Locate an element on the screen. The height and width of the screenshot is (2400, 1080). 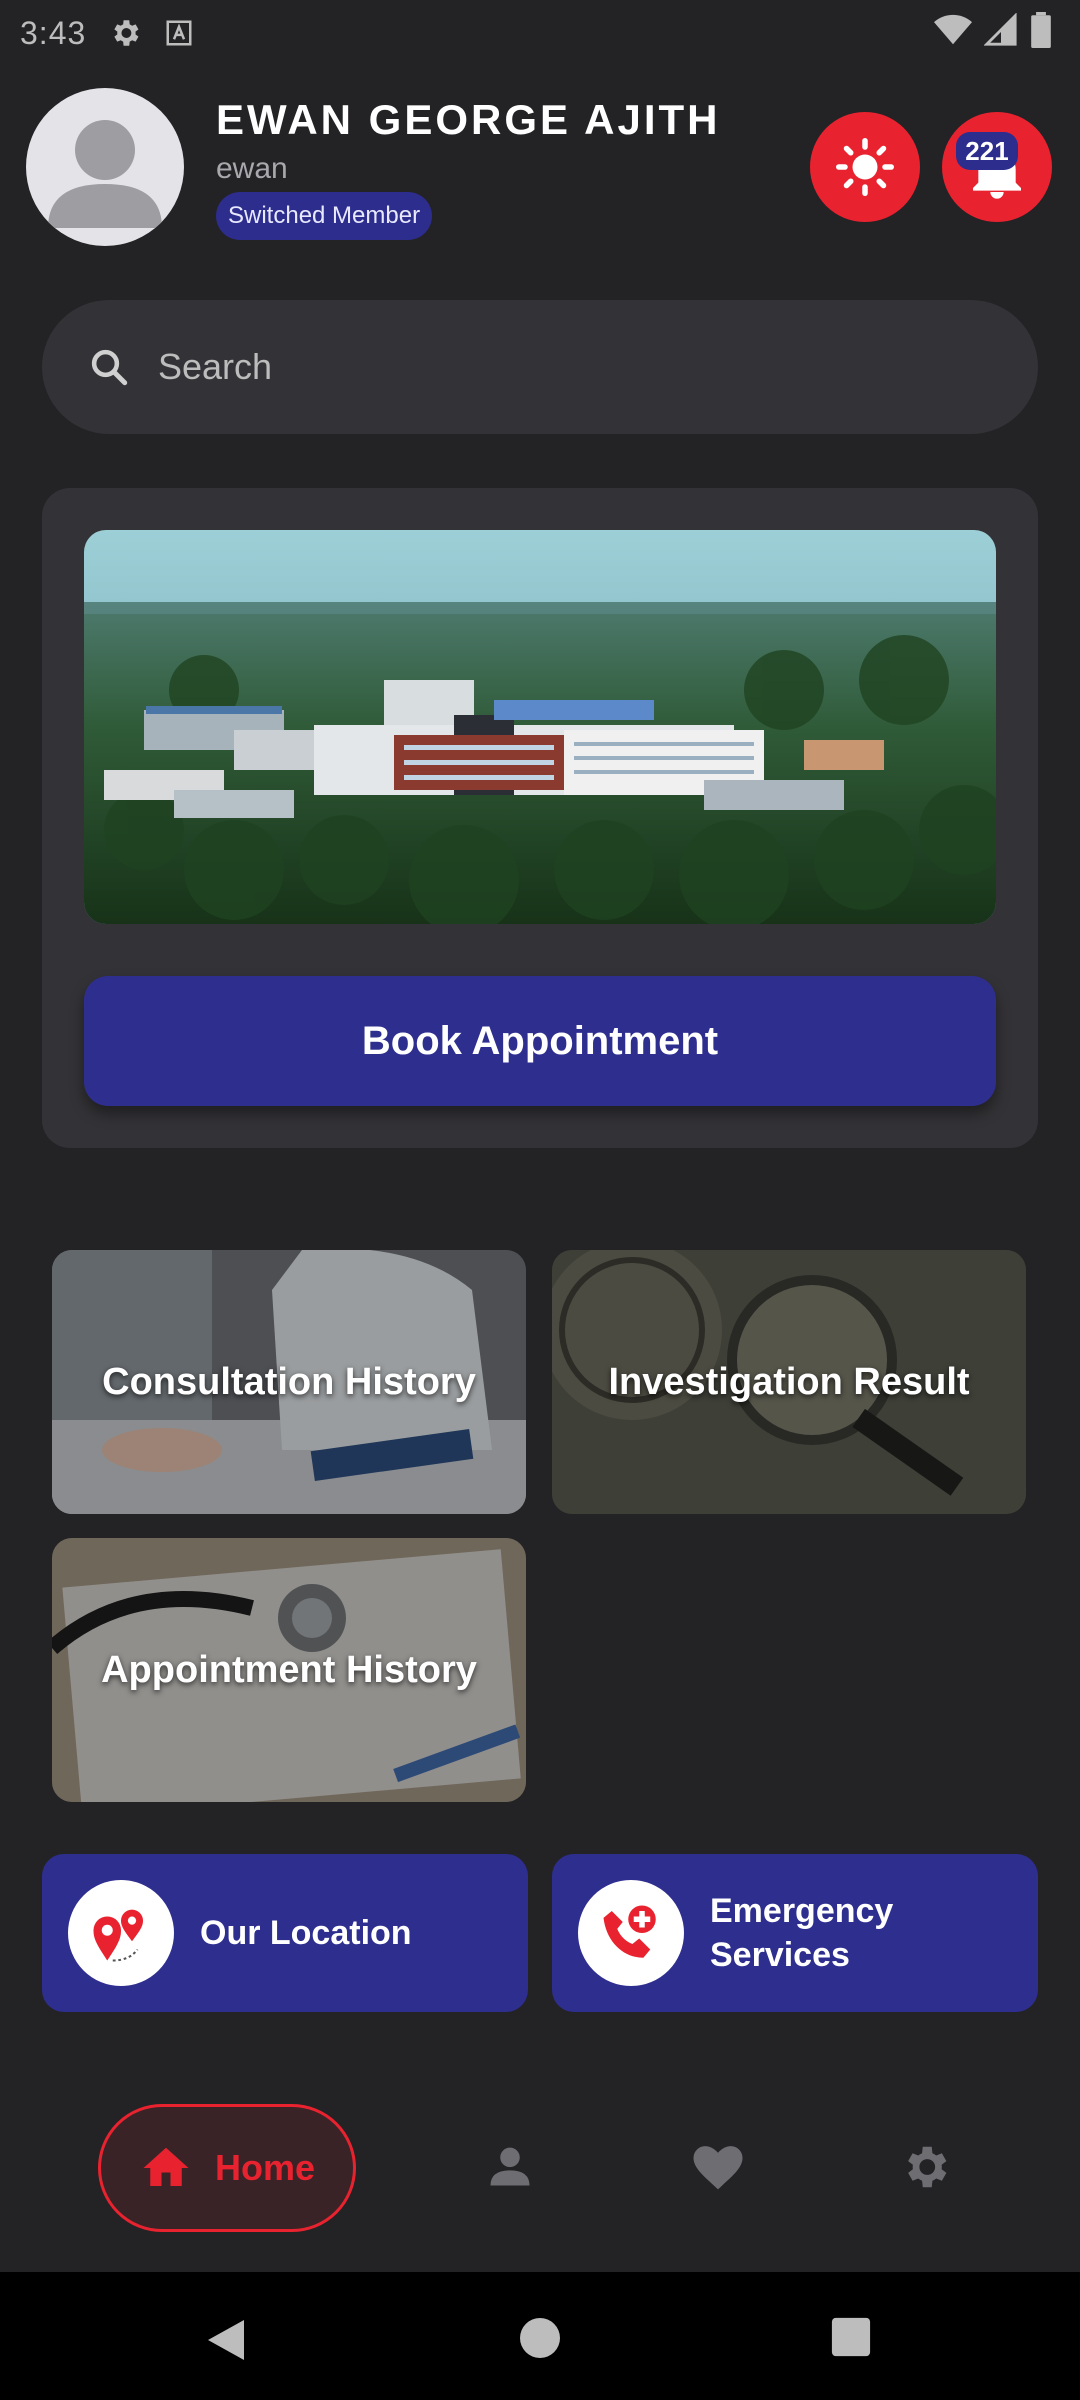
status-bar: 3:43 is located at coordinates (540, 33).